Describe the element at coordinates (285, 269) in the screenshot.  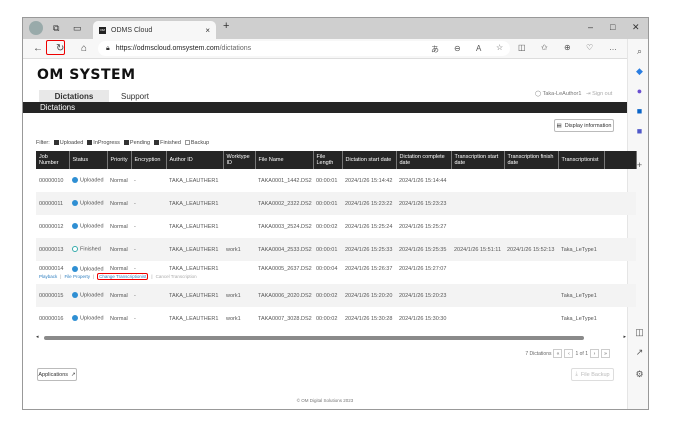
I see `cell-text: TAKA0005_2637.DS2` at that location.